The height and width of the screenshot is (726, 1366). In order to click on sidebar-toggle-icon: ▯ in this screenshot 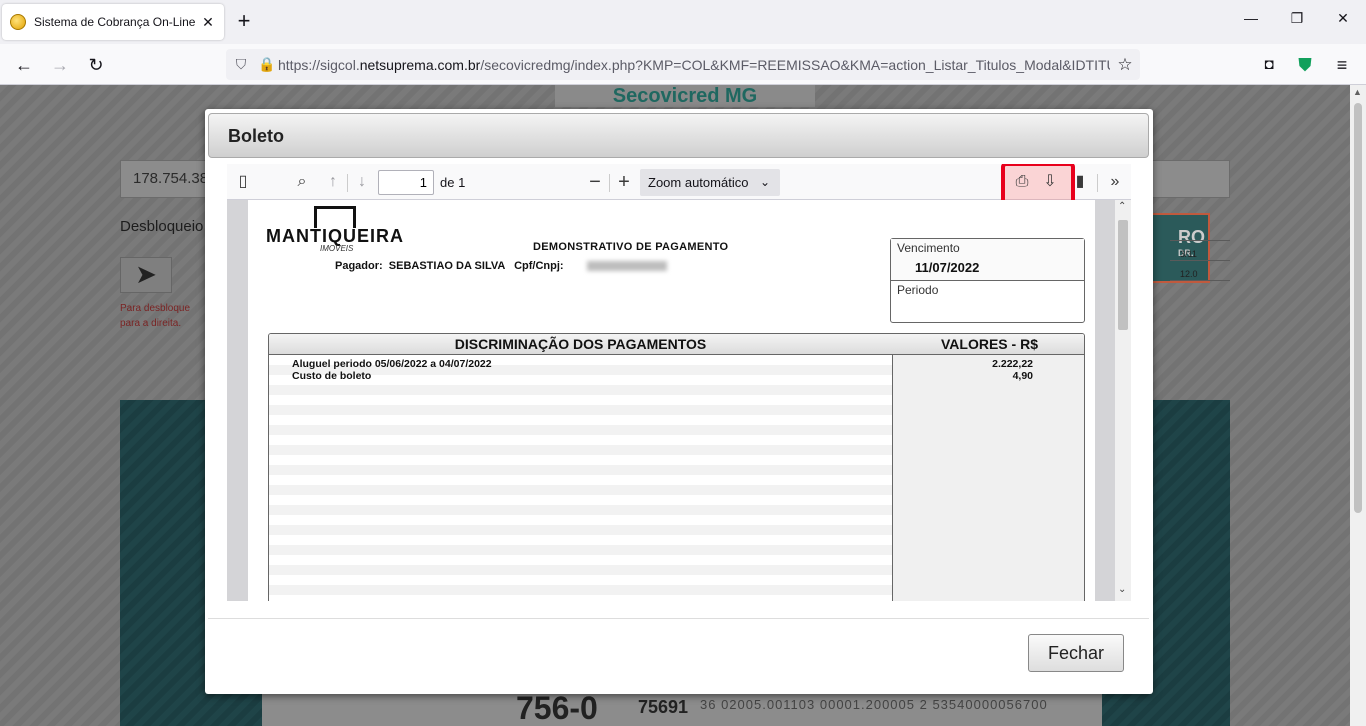, I will do `click(243, 182)`.